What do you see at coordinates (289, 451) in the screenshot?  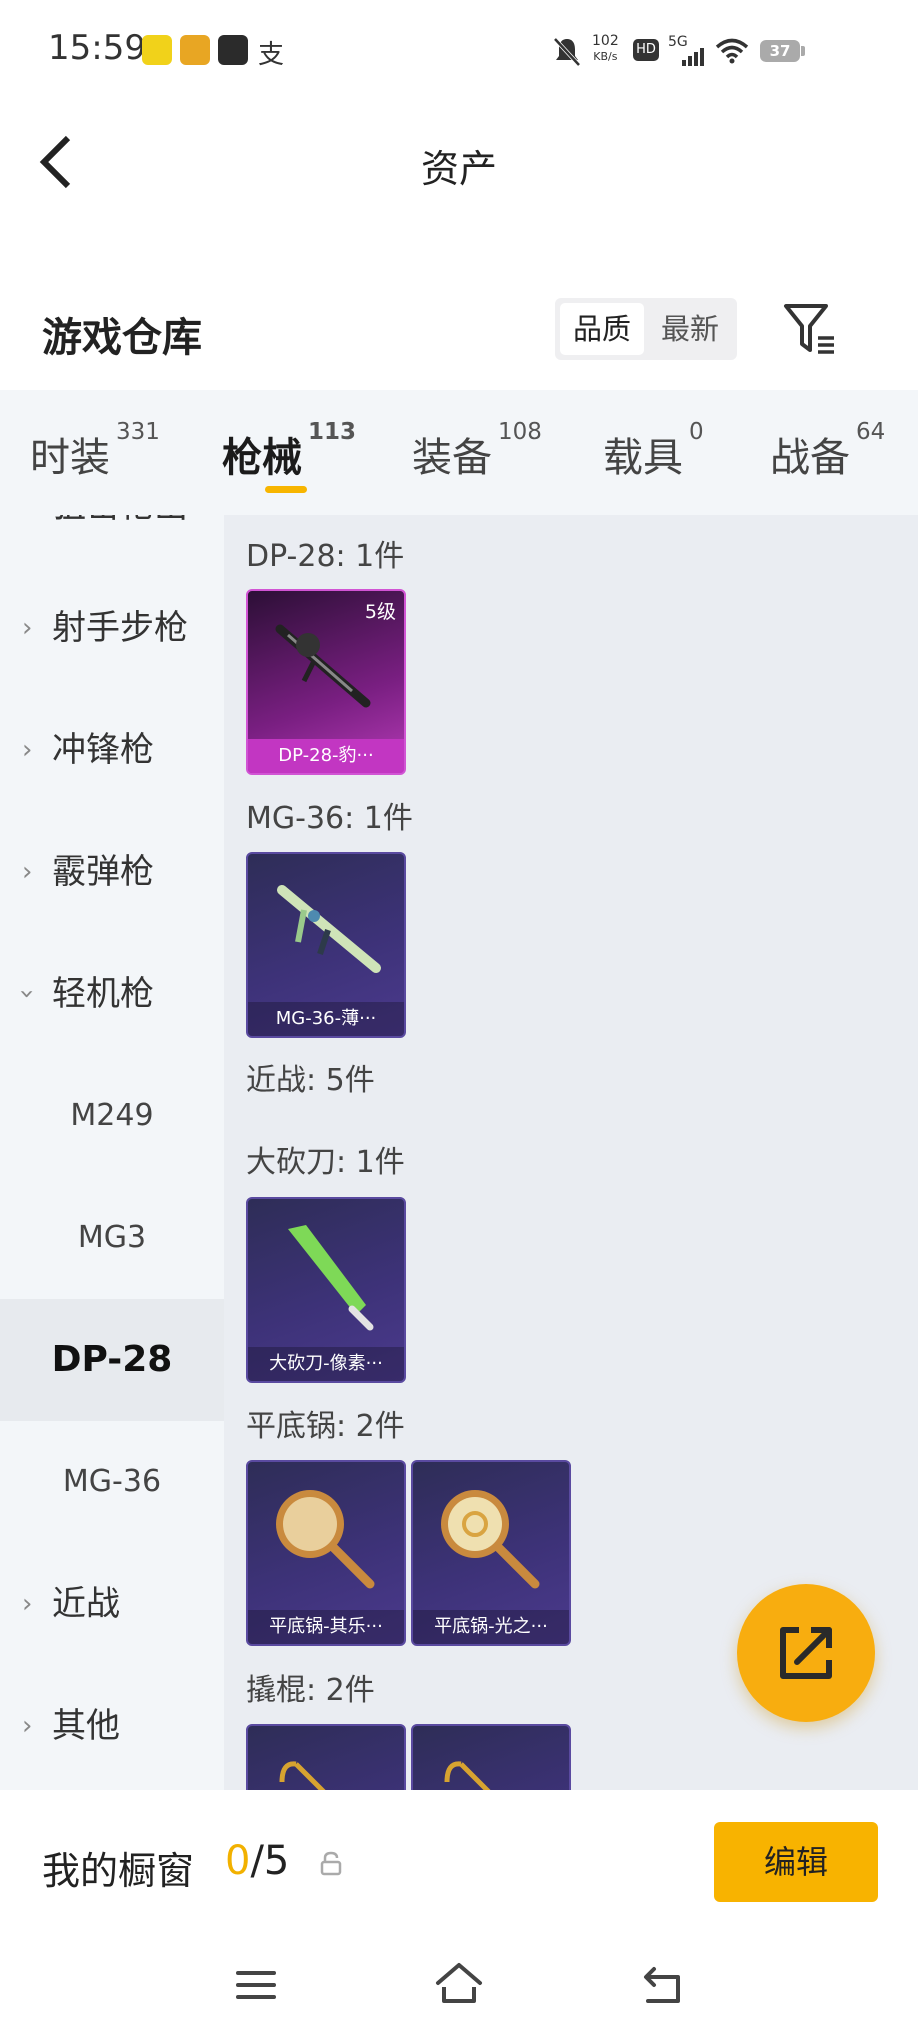 I see `tab-guns: 枪械113` at bounding box center [289, 451].